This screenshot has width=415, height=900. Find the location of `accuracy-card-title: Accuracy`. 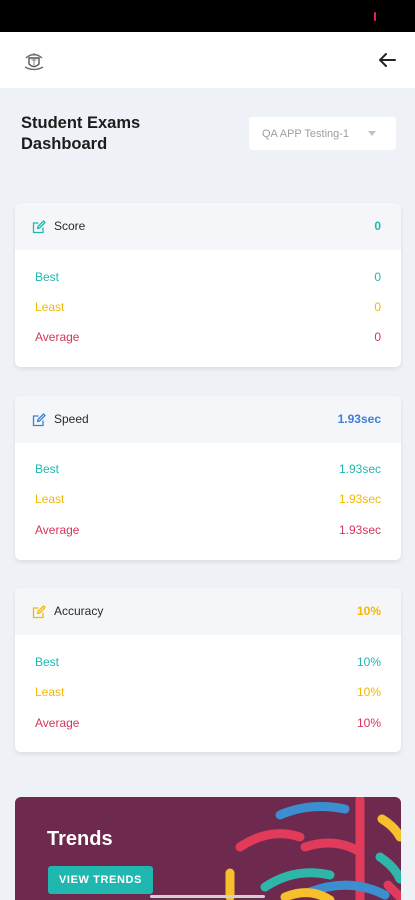

accuracy-card-title: Accuracy is located at coordinates (79, 611).